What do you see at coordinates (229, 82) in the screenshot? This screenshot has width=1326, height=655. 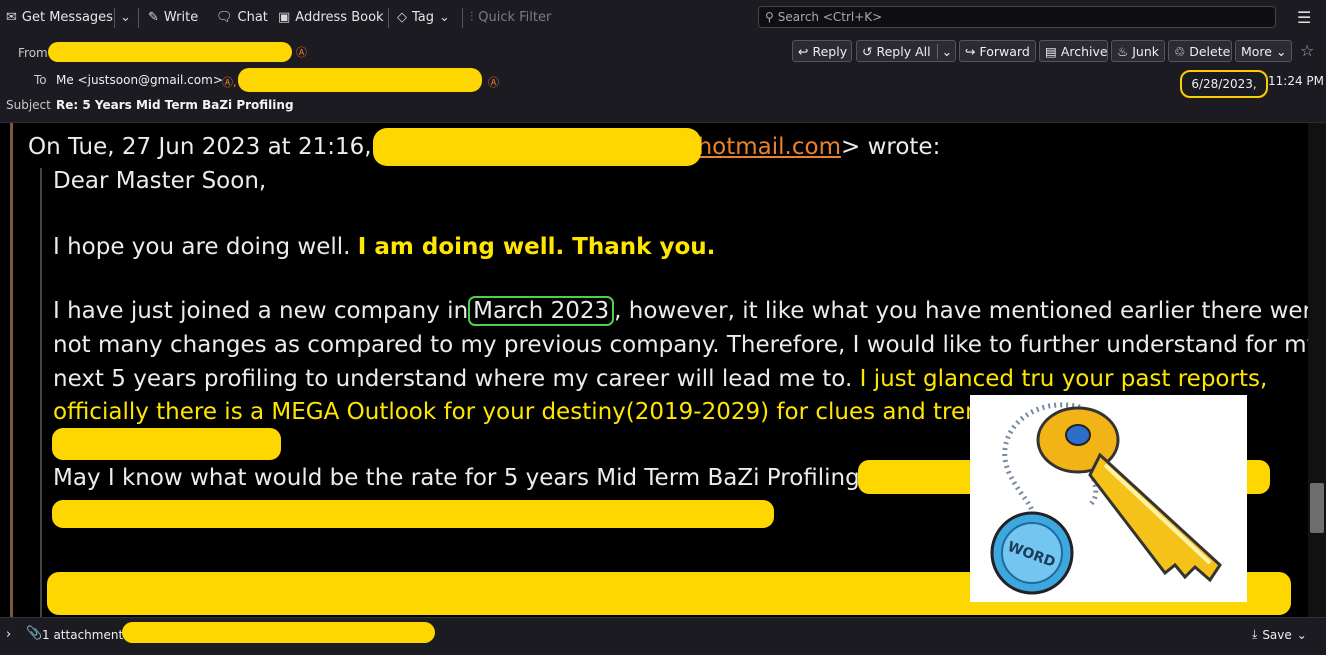 I see `contact-icon: Ⓐ,` at bounding box center [229, 82].